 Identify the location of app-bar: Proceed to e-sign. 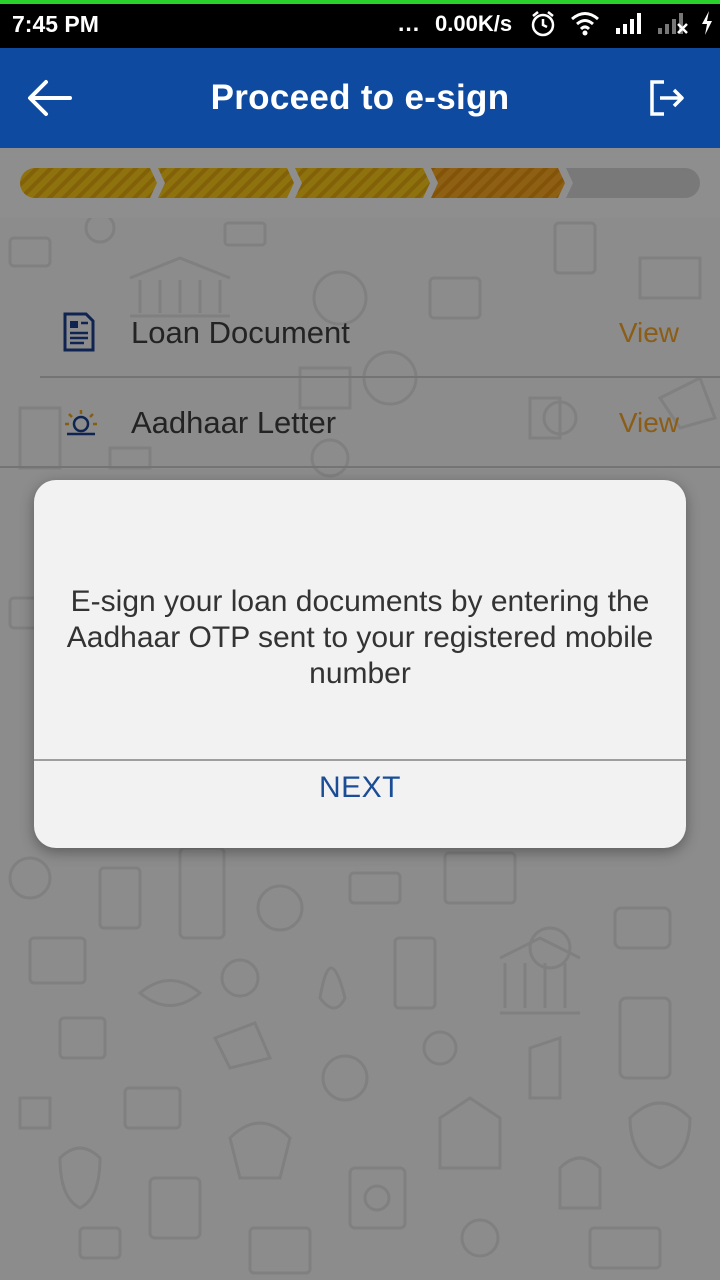
(360, 98).